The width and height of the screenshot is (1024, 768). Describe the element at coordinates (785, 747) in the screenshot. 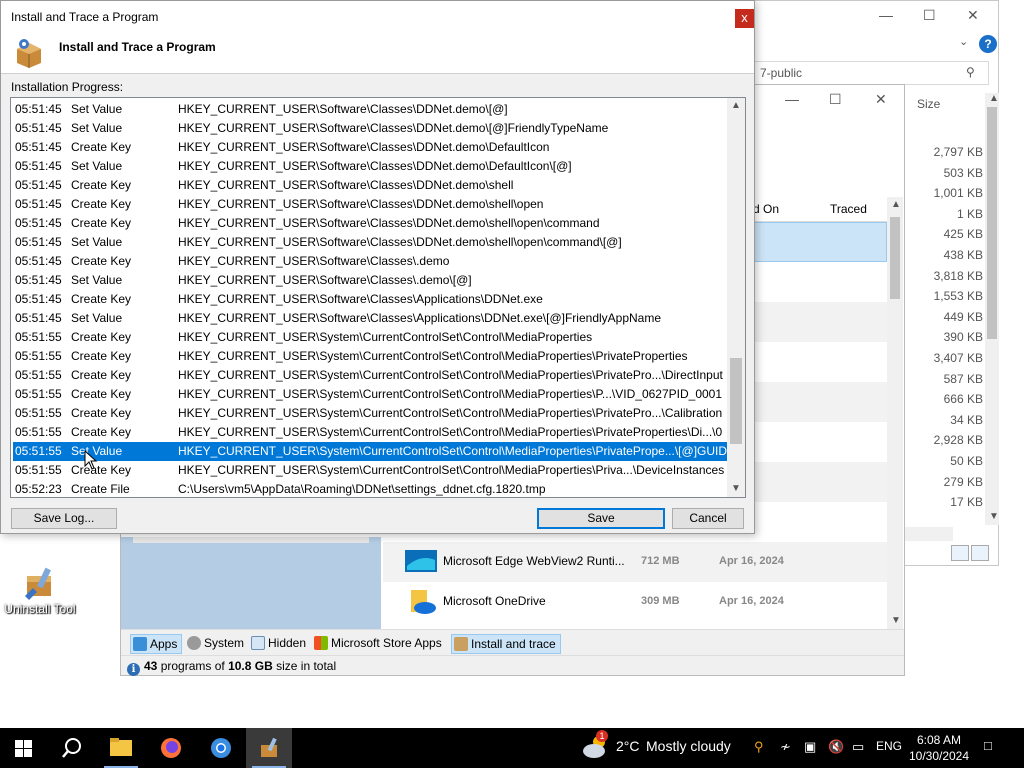

I see `network-offline-icon: ≁` at that location.